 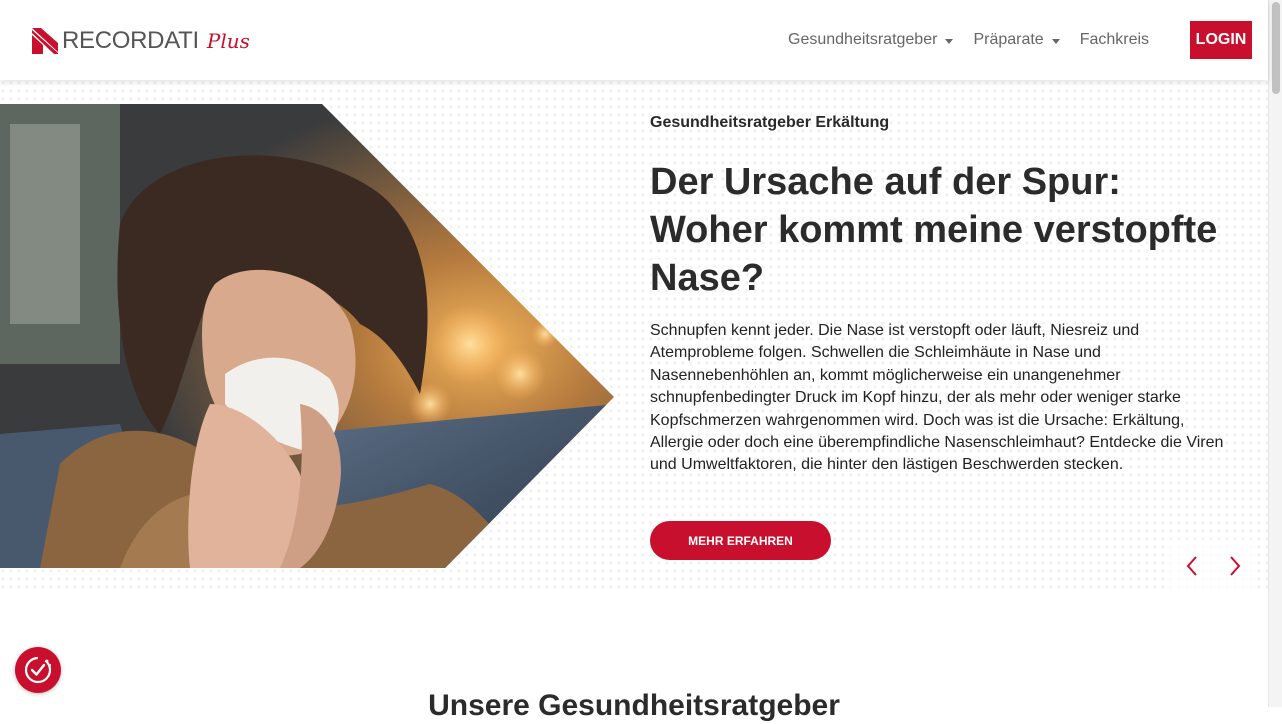 I want to click on login-button: LOGIN, so click(x=1221, y=40).